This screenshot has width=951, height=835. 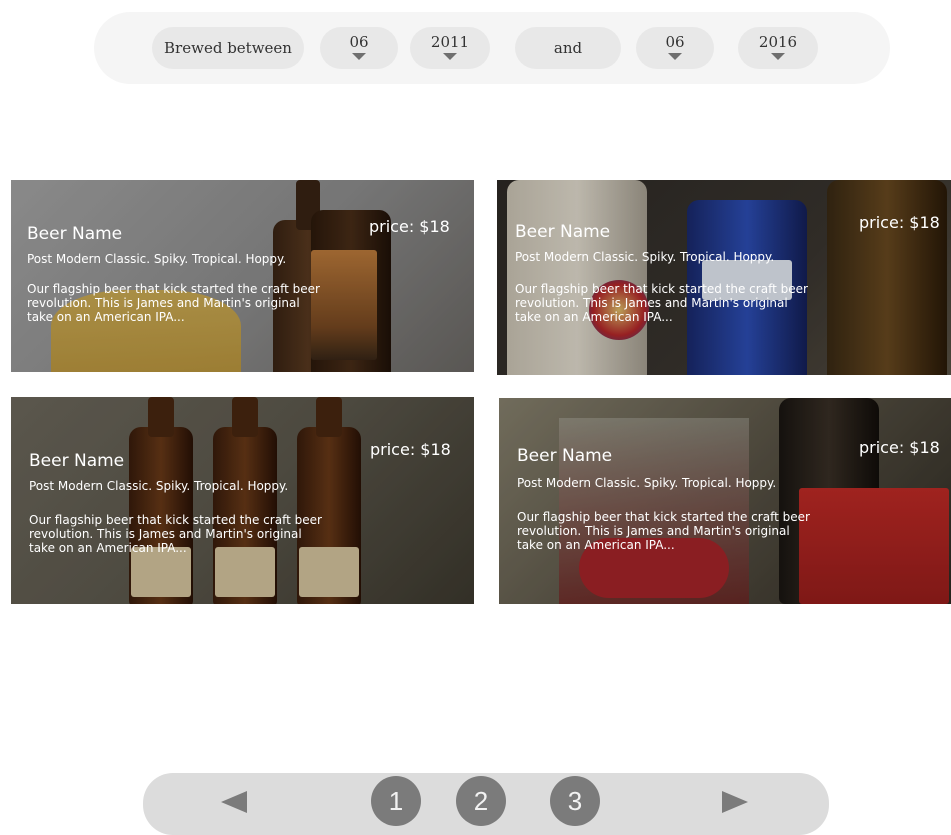 What do you see at coordinates (450, 42) in the screenshot?
I see `from-year-value: 2011` at bounding box center [450, 42].